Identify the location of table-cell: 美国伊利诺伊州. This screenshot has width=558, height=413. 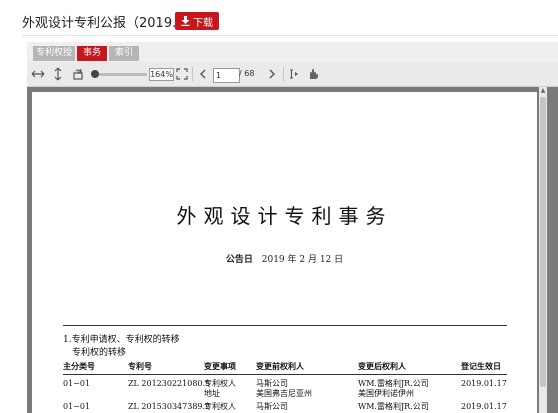
(386, 393).